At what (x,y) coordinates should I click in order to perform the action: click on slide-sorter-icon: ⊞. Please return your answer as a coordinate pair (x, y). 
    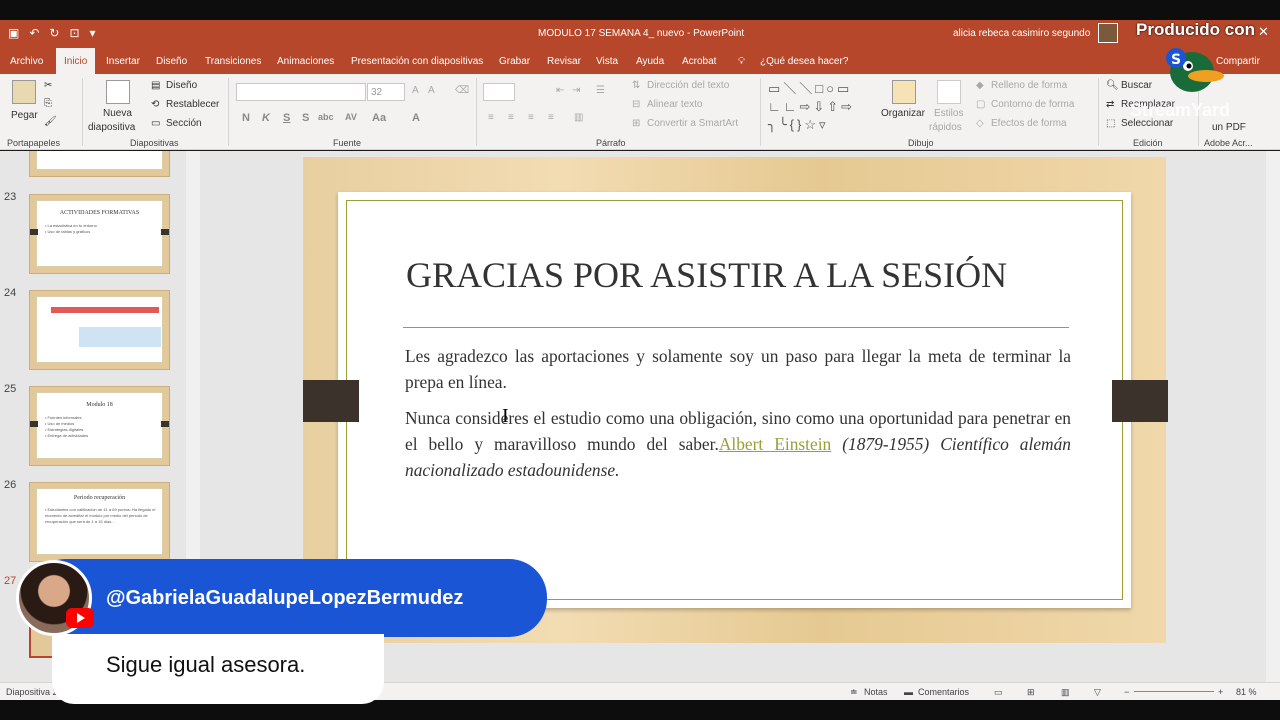
    Looking at the image, I should click on (1031, 692).